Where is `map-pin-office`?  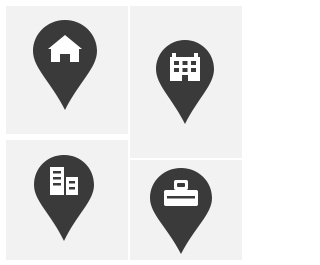
map-pin-office is located at coordinates (64, 198).